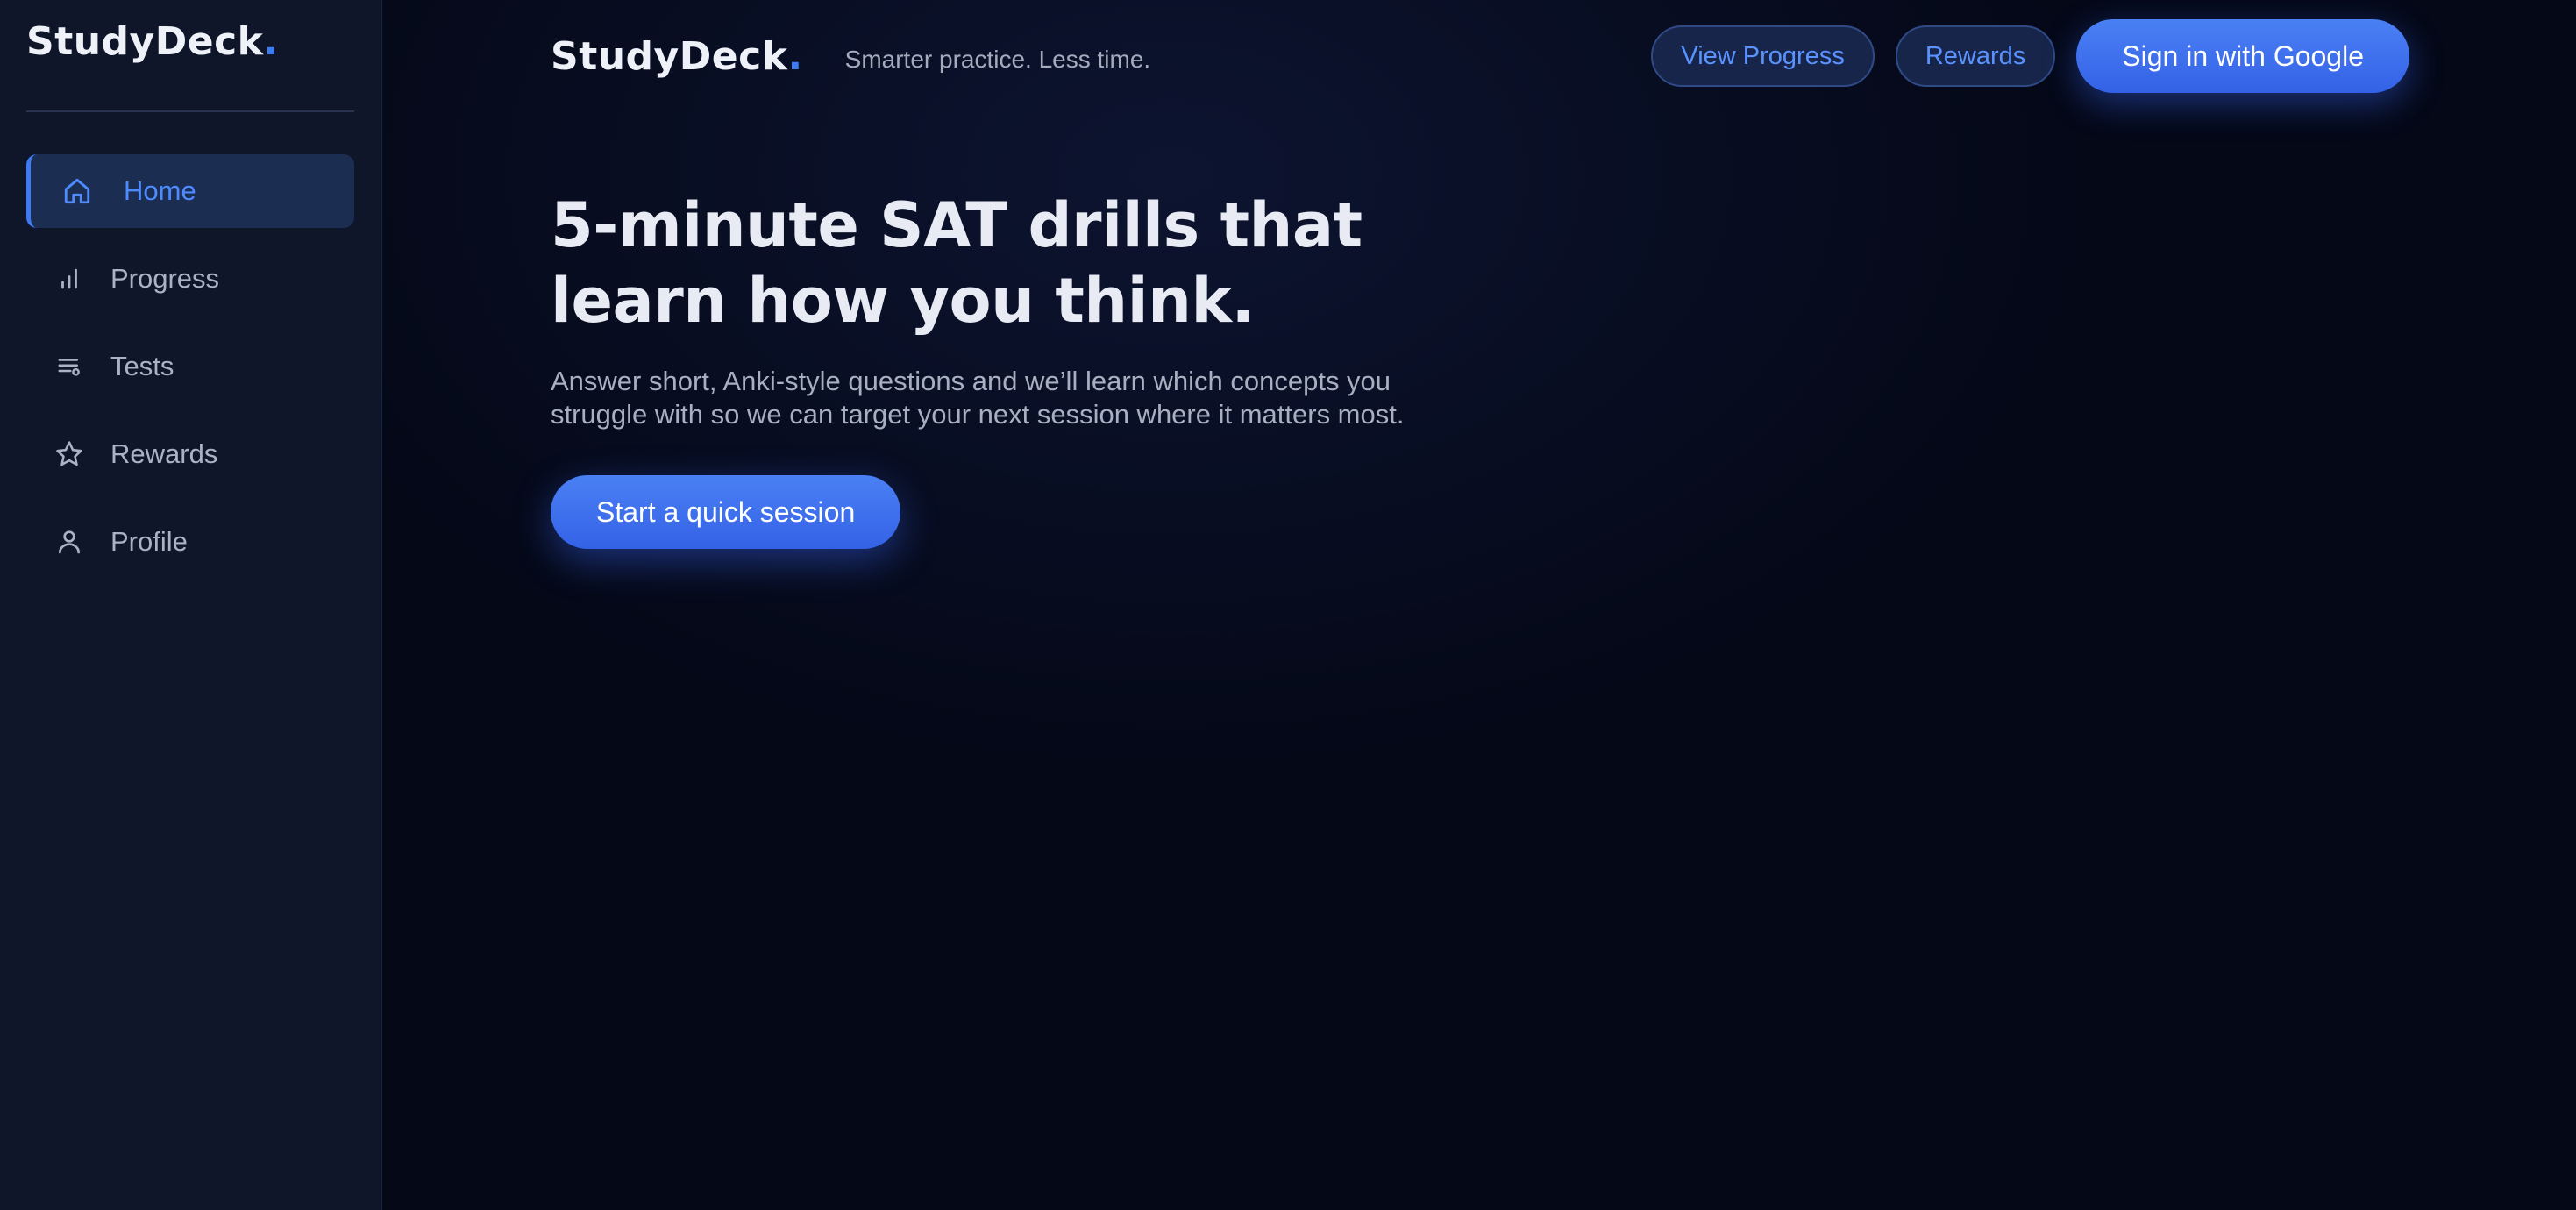 The height and width of the screenshot is (1210, 2576). What do you see at coordinates (1763, 56) in the screenshot?
I see `view-progress-button: View Progress` at bounding box center [1763, 56].